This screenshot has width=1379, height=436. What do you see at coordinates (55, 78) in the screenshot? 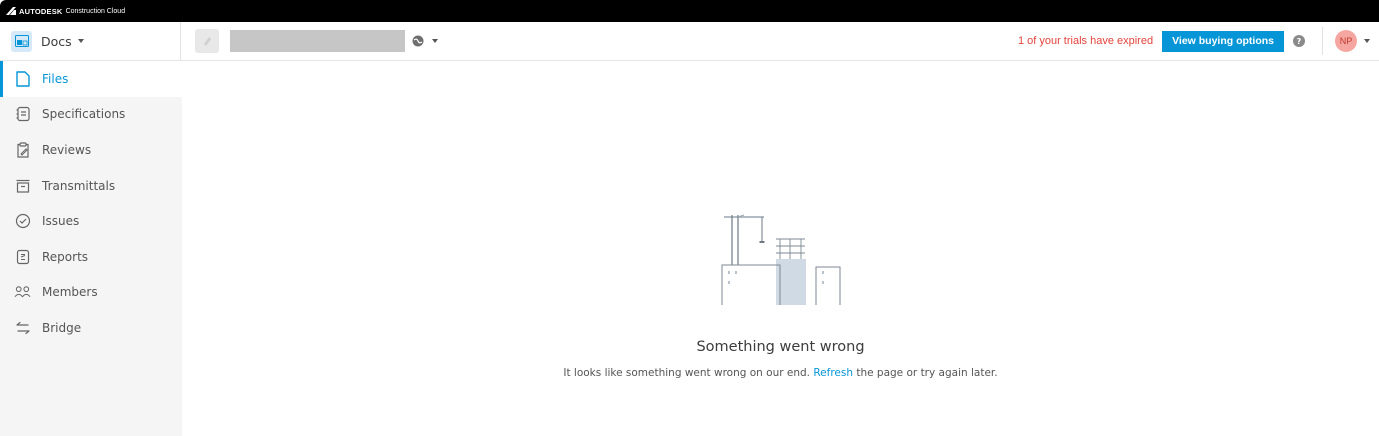
I see `sidebar-item-label: Files` at bounding box center [55, 78].